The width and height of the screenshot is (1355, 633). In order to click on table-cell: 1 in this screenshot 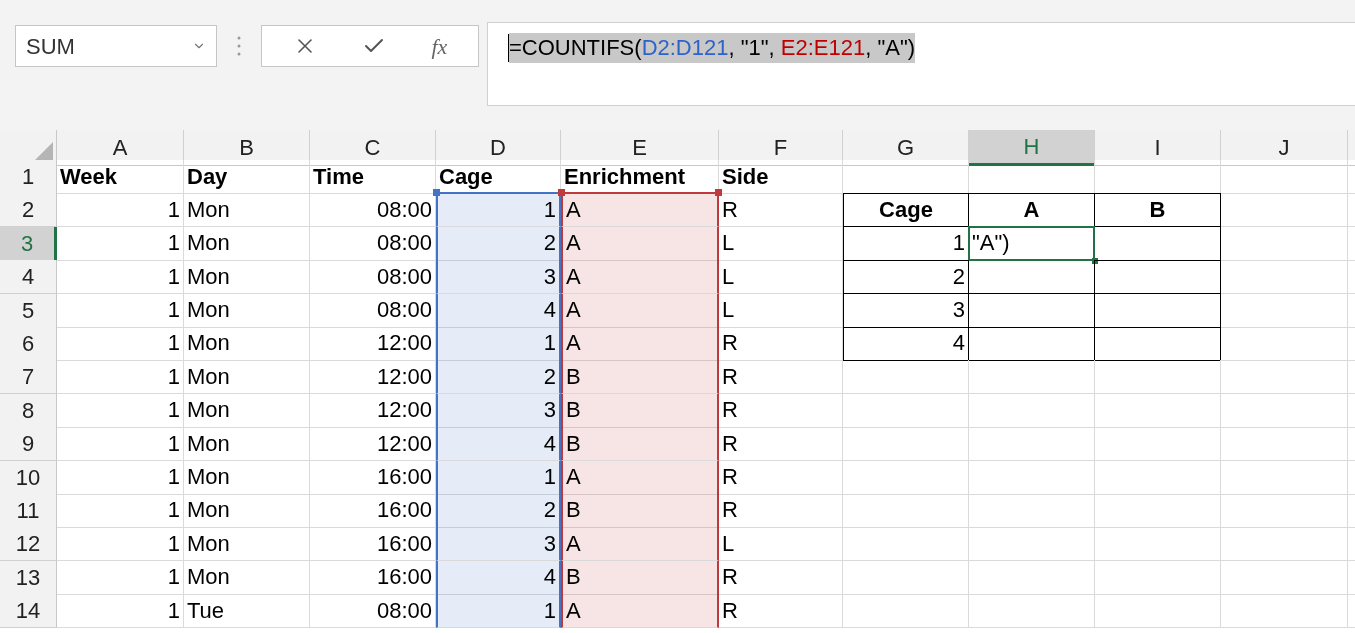, I will do `click(906, 243)`.